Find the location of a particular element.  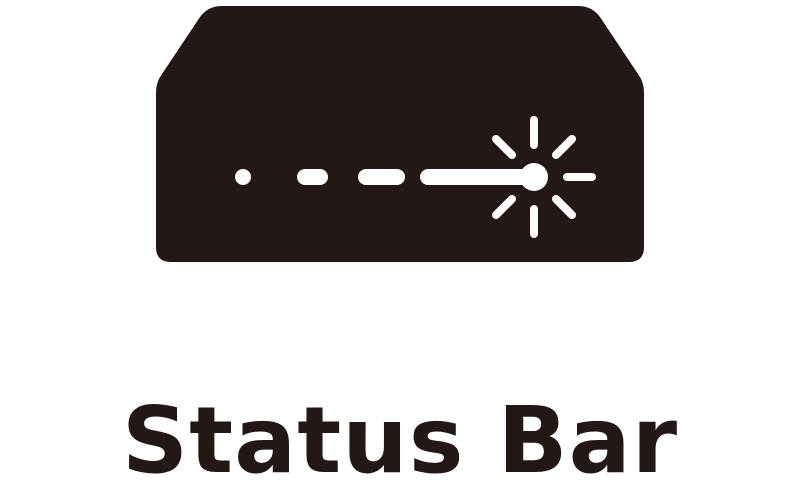

caption-text: Status Bar is located at coordinates (400, 440).